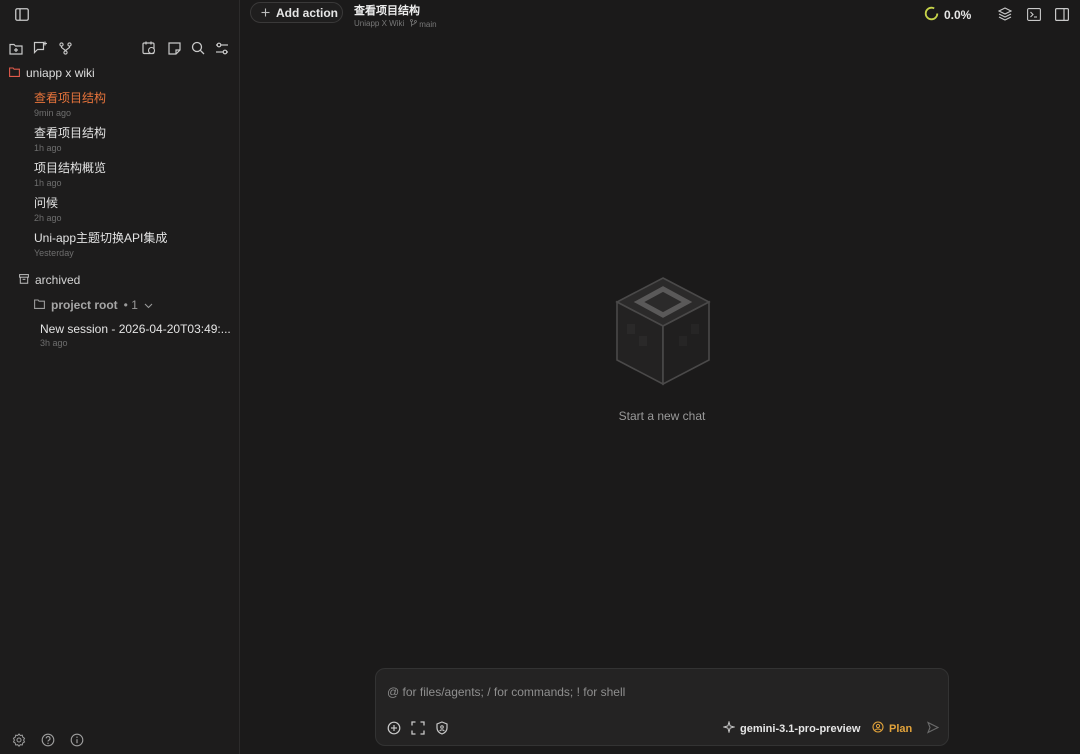  I want to click on add-action-label: Add action, so click(307, 12).